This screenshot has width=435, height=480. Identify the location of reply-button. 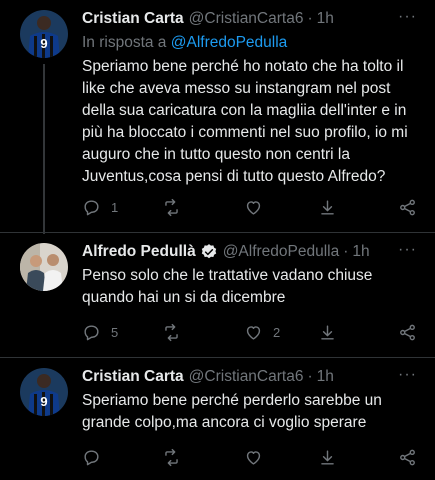
(96, 457).